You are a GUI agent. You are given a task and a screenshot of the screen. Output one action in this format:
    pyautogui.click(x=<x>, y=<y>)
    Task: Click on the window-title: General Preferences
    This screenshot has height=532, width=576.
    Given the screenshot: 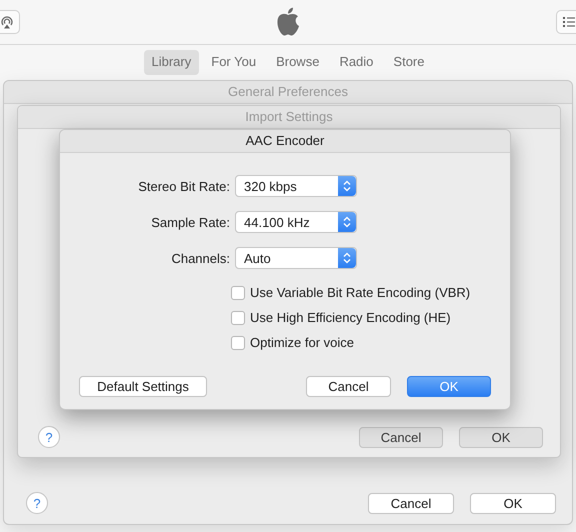 What is the action you would take?
    pyautogui.click(x=288, y=92)
    